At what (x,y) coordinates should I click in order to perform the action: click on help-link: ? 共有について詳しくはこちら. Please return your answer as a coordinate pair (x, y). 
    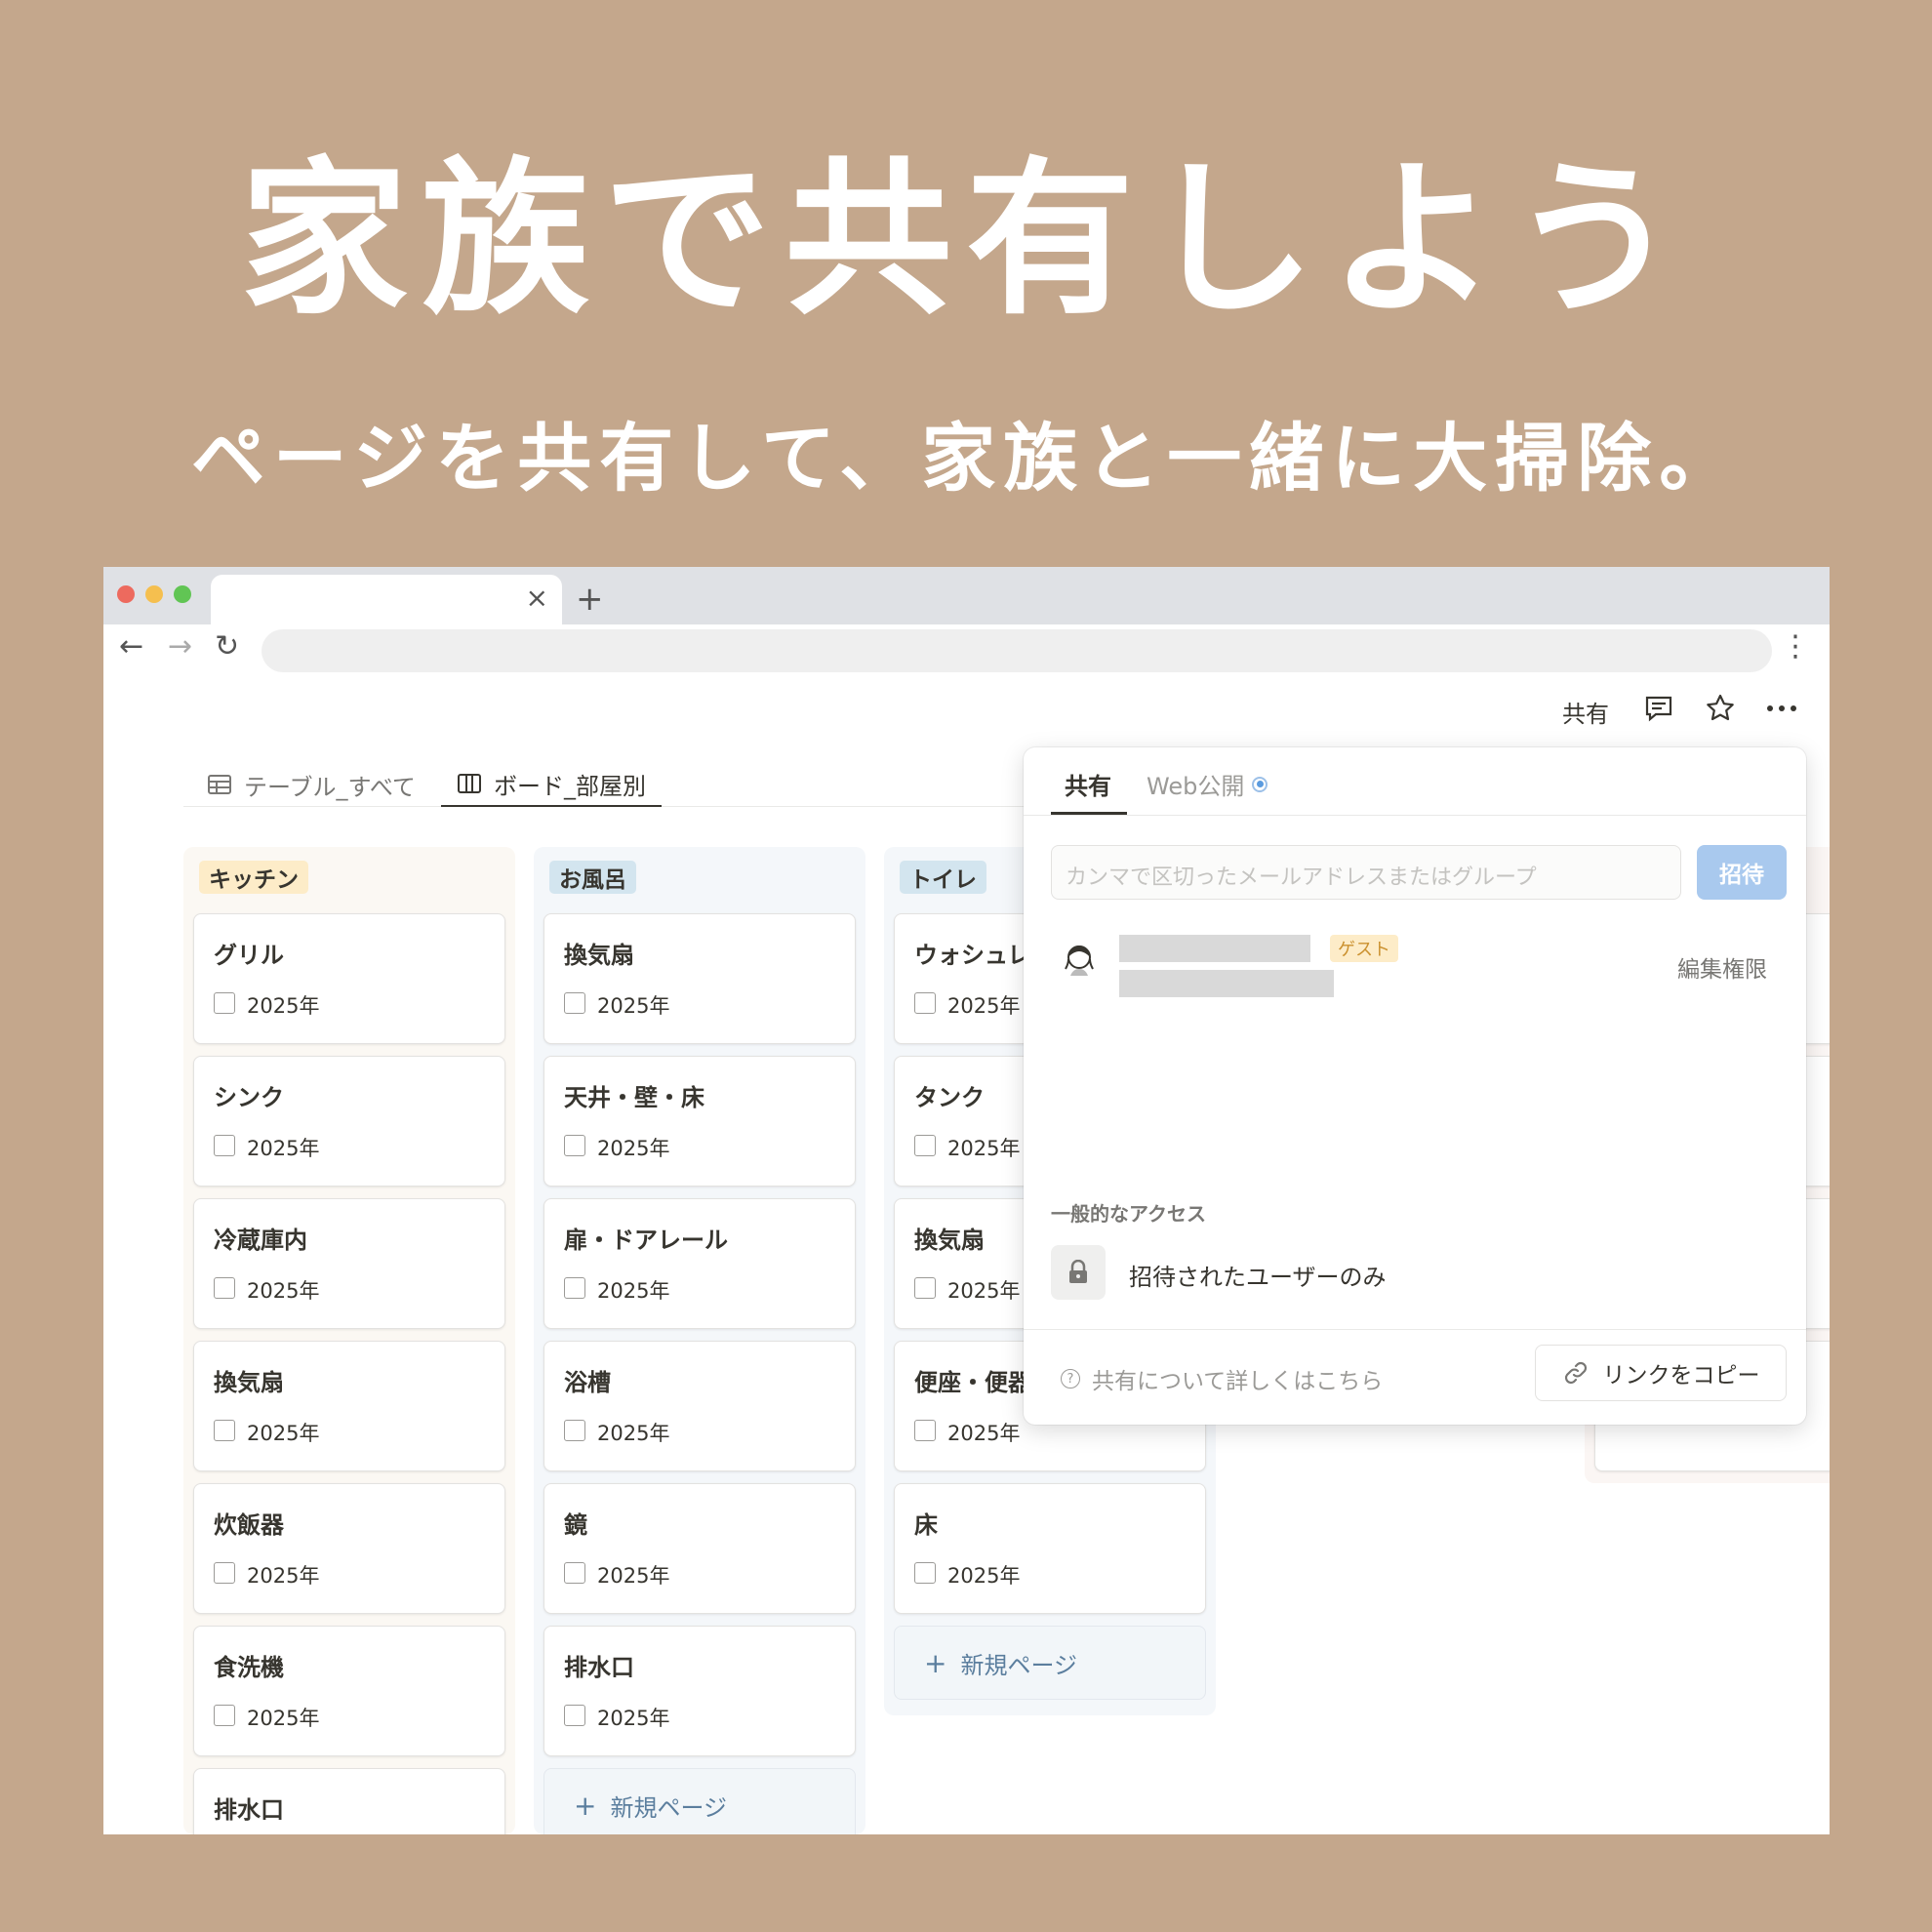
    Looking at the image, I should click on (1222, 1378).